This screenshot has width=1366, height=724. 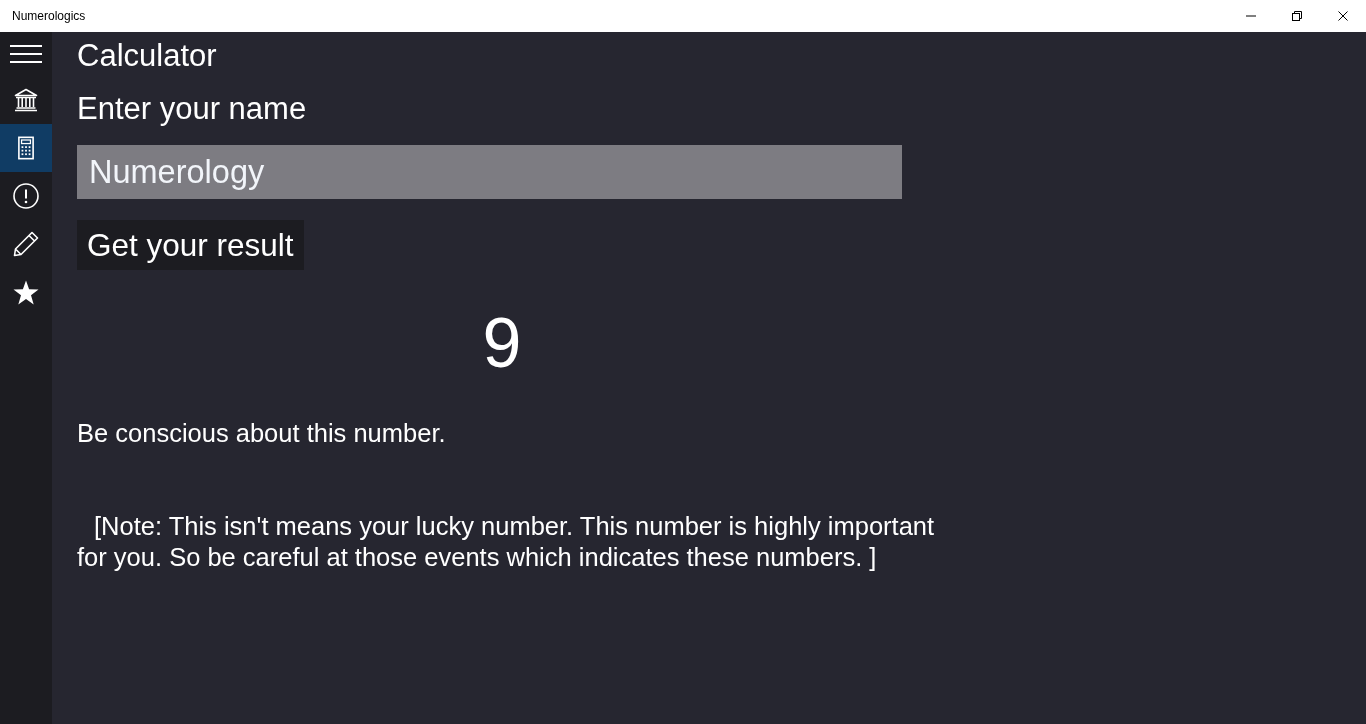 What do you see at coordinates (502, 343) in the screenshot?
I see `result-number: 9` at bounding box center [502, 343].